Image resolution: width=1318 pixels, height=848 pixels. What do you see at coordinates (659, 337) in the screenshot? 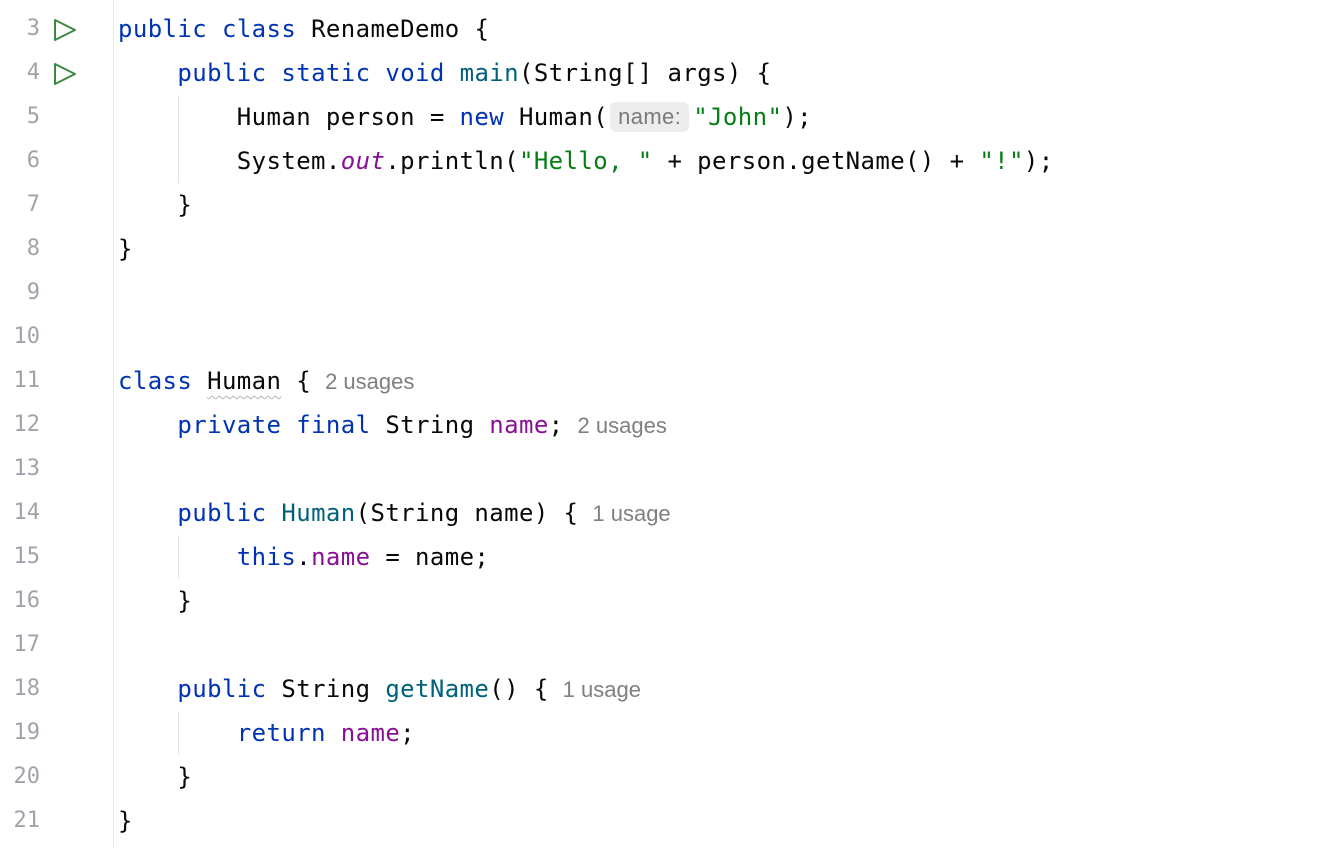
I see `code-line: 10` at bounding box center [659, 337].